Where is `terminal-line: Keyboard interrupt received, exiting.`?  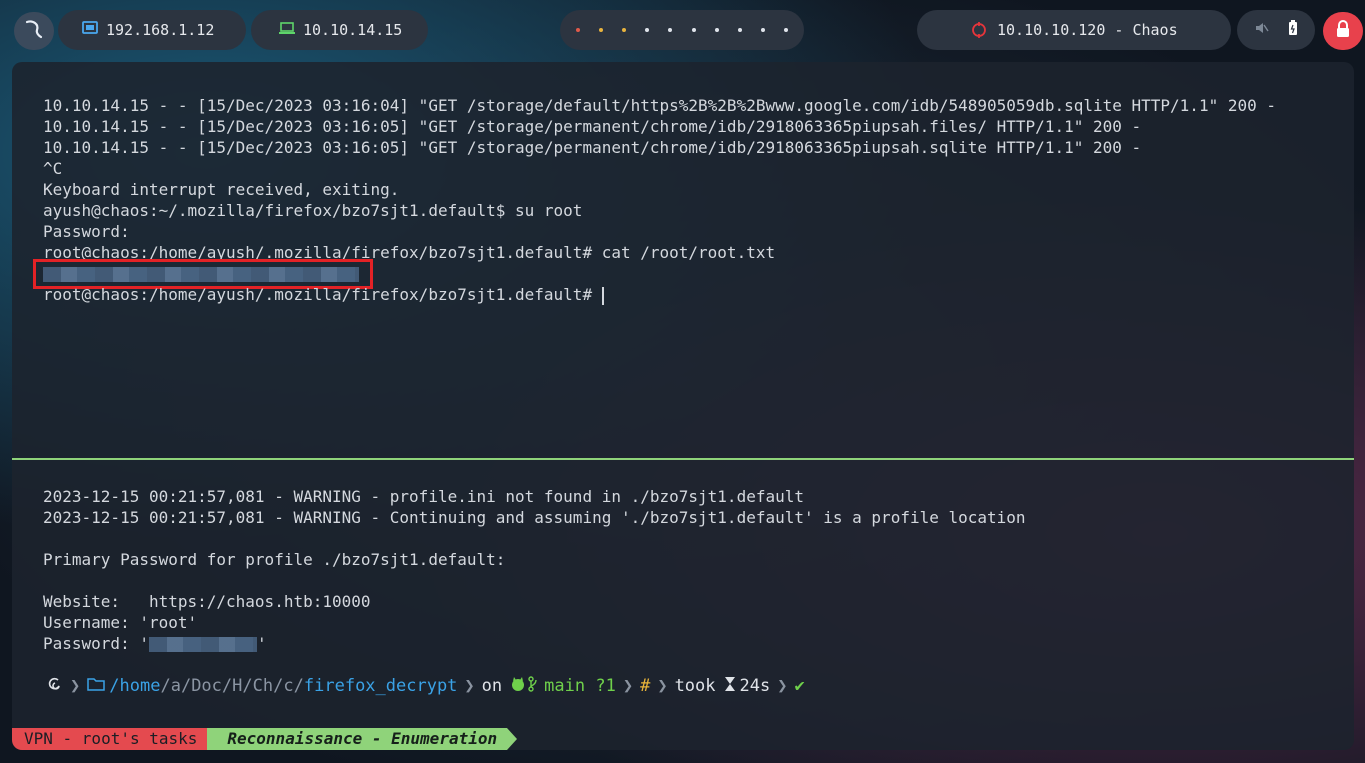
terminal-line: Keyboard interrupt received, exiting. is located at coordinates (221, 189).